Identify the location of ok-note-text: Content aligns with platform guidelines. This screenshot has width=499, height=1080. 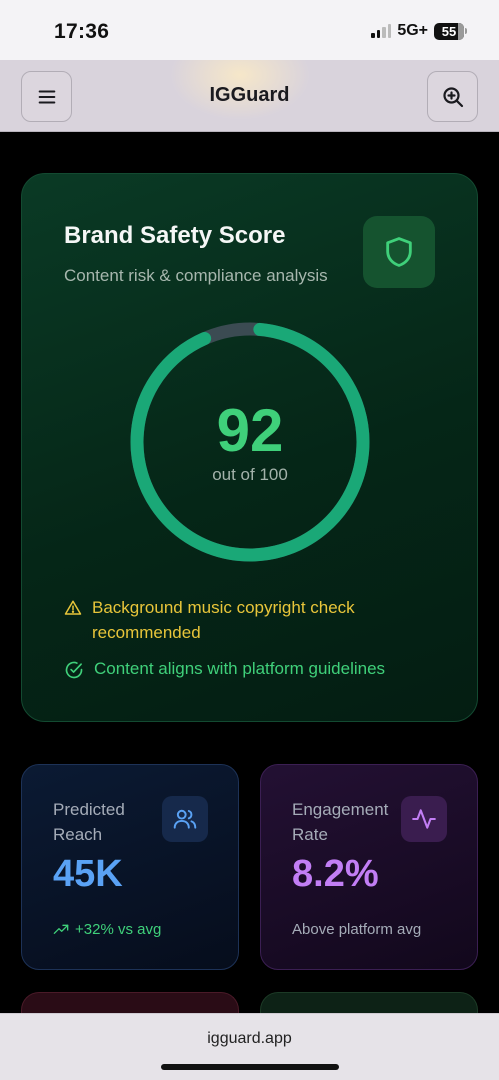
(240, 668).